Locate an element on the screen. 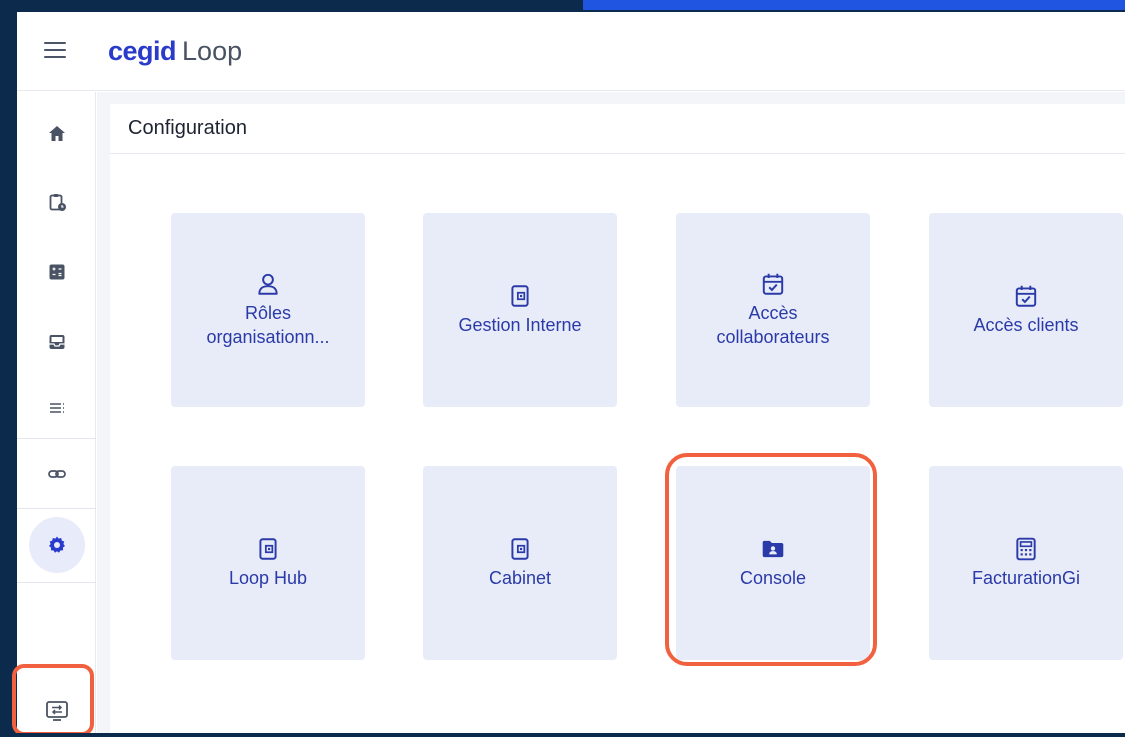  tile-acces-collaborateurs: Accès collaborateurs is located at coordinates (773, 310).